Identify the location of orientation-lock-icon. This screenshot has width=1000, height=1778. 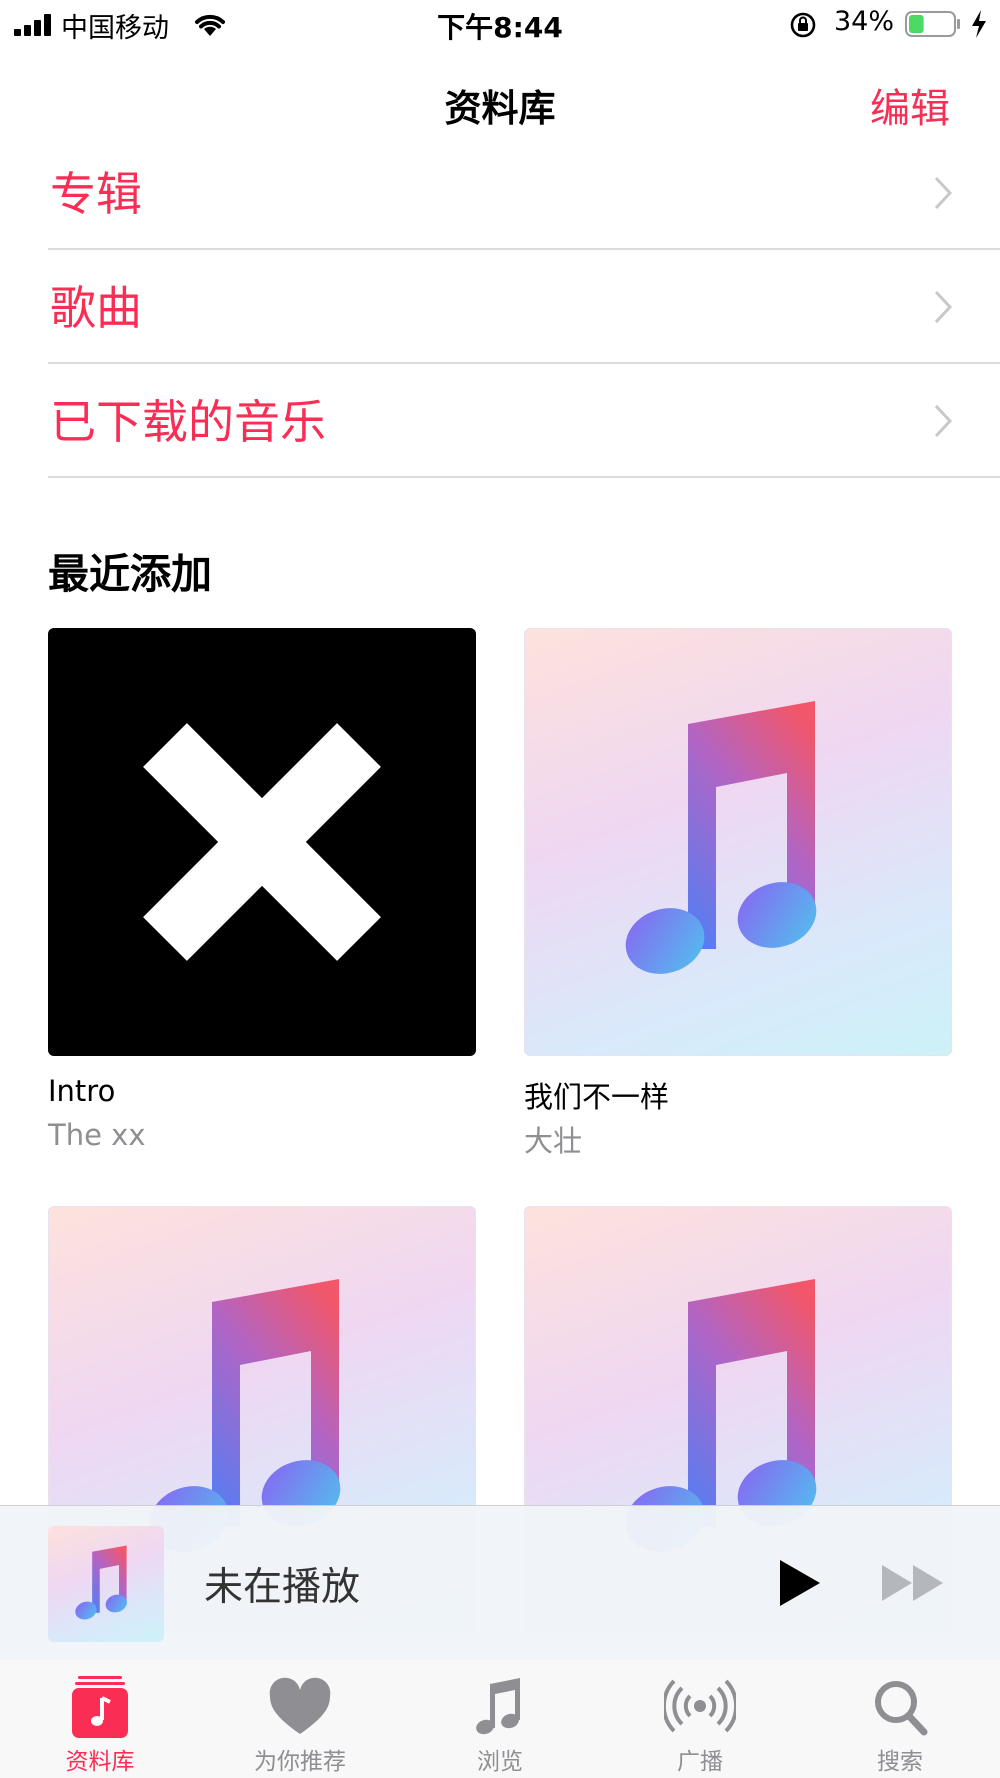
(803, 25).